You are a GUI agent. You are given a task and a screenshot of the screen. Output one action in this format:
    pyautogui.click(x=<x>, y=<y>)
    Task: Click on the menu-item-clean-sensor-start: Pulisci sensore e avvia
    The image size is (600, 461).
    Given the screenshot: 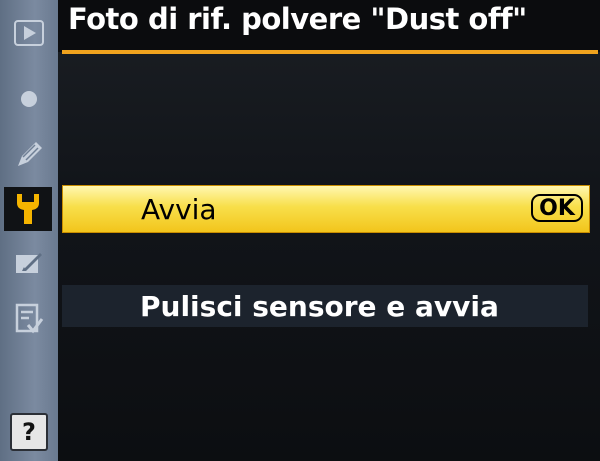 What is the action you would take?
    pyautogui.click(x=325, y=306)
    